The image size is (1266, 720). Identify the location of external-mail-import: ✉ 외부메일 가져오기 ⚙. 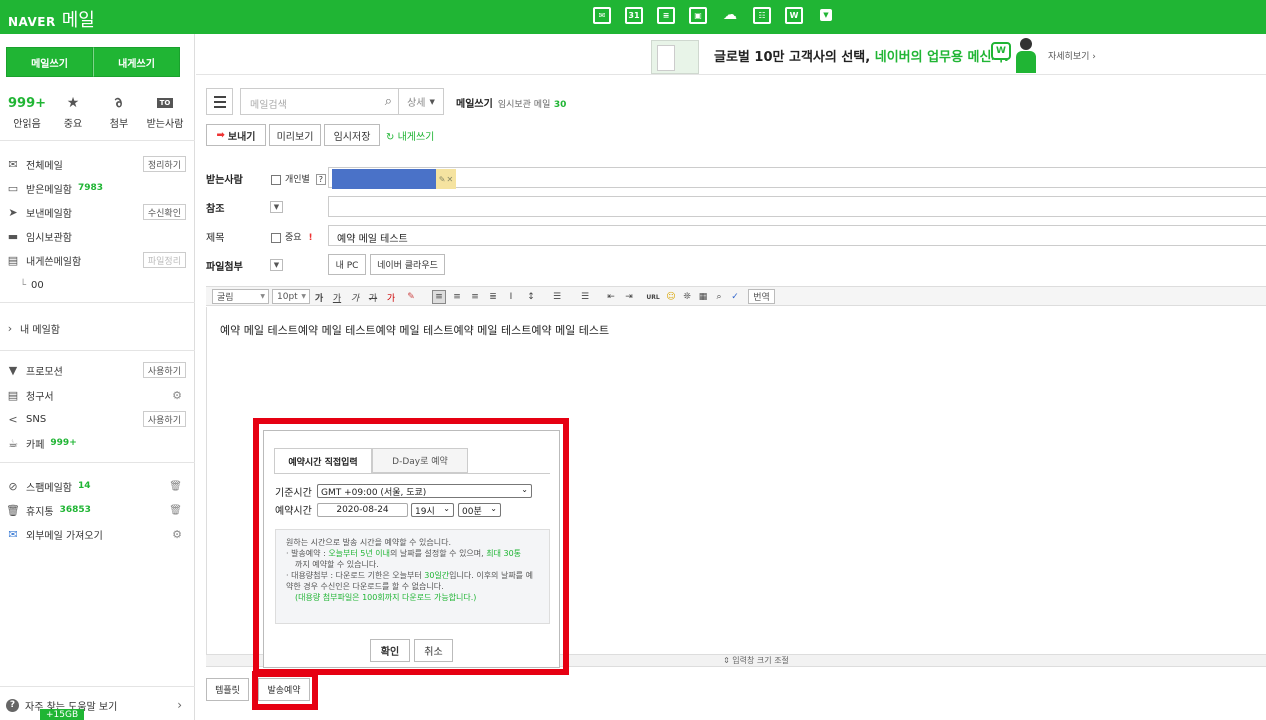
(96, 534).